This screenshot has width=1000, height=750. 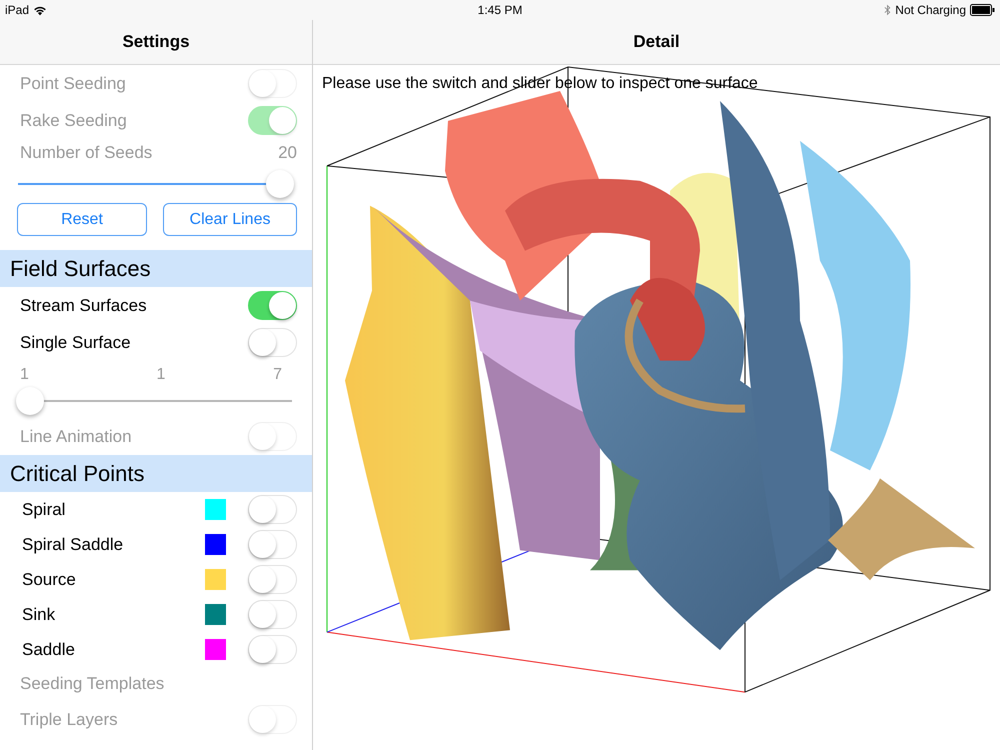 What do you see at coordinates (277, 375) in the screenshot?
I see `slider-max-label: 7` at bounding box center [277, 375].